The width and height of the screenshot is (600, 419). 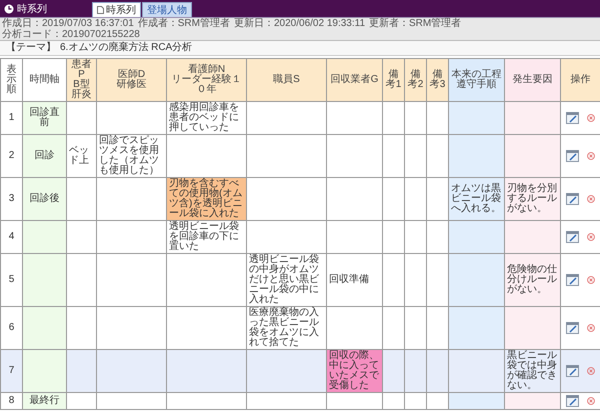 What do you see at coordinates (354, 280) in the screenshot?
I see `table-cell: 回収準備` at bounding box center [354, 280].